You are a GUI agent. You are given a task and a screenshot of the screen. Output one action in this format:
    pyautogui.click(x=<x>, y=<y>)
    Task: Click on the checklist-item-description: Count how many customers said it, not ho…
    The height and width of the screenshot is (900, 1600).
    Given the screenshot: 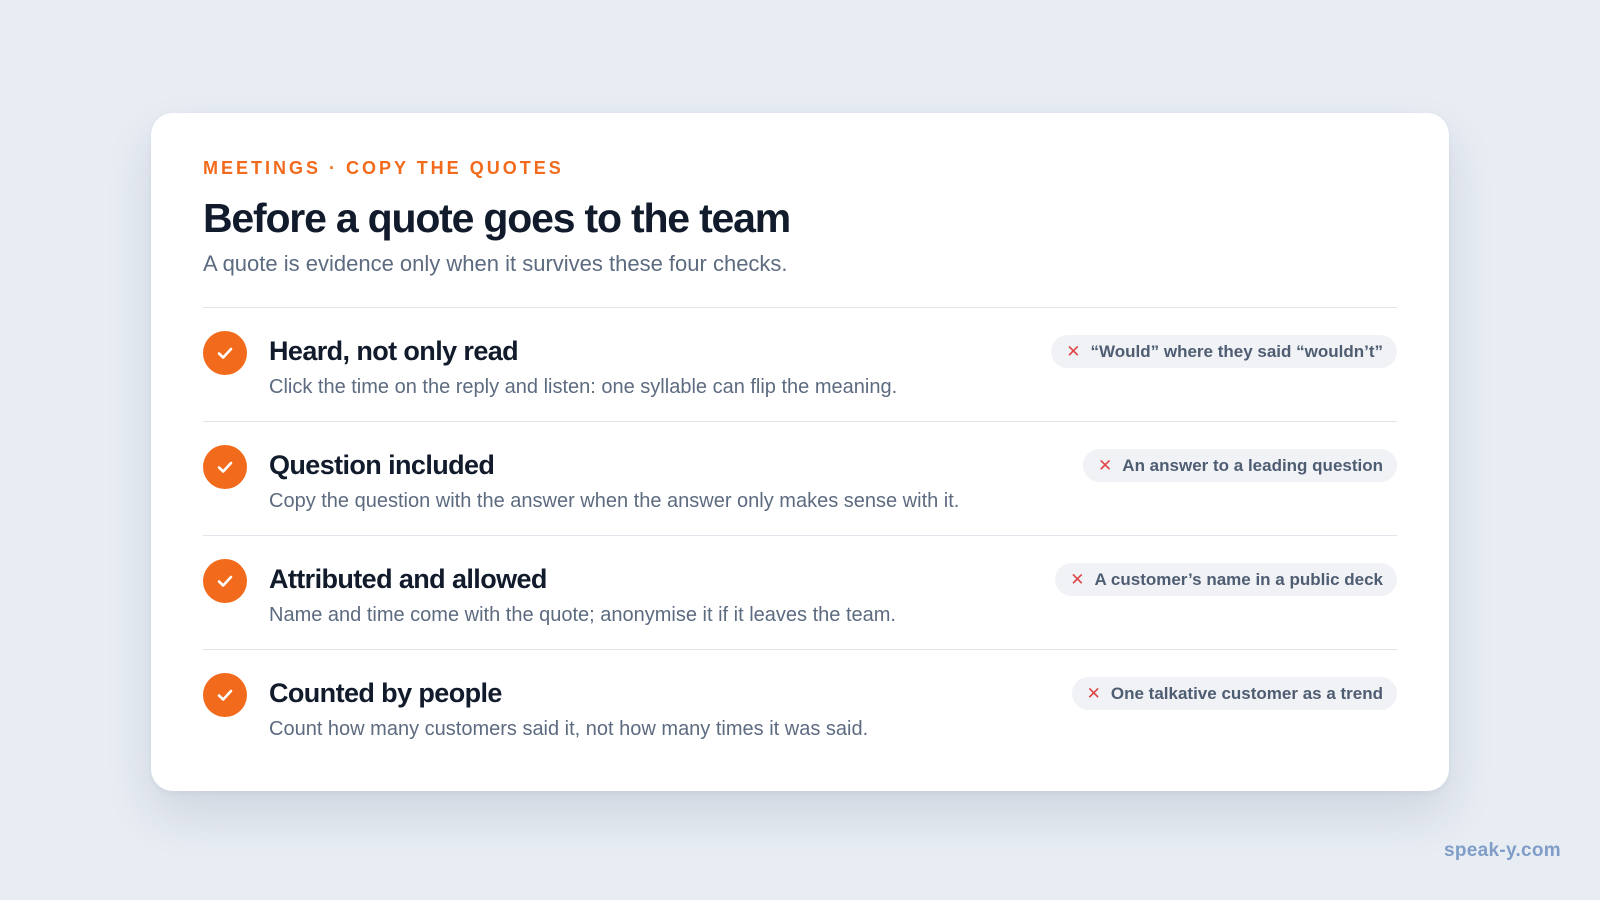 What is the action you would take?
    pyautogui.click(x=569, y=729)
    